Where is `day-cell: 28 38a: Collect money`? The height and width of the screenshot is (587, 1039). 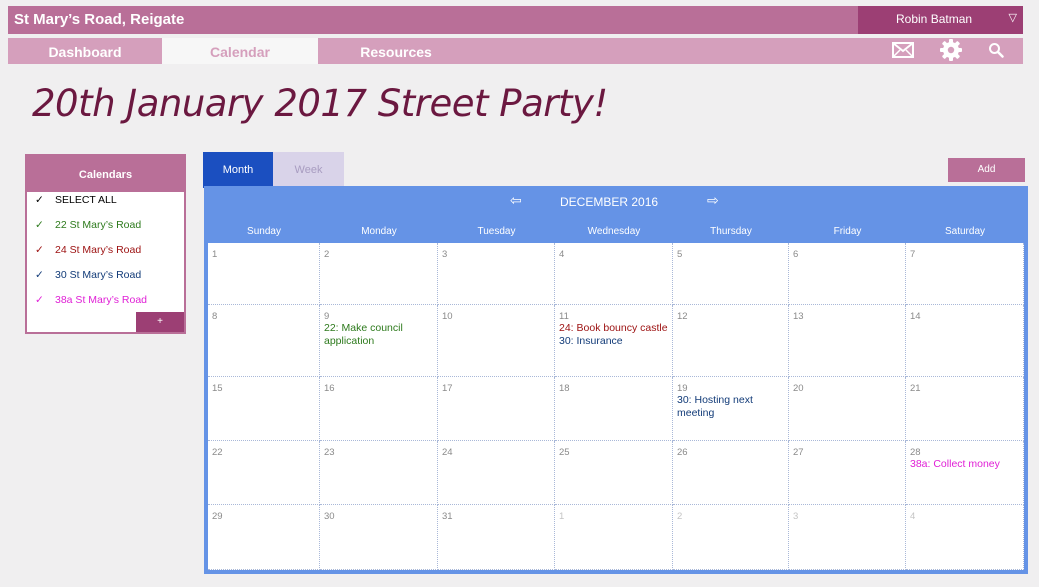
day-cell: 28 38a: Collect money is located at coordinates (965, 473).